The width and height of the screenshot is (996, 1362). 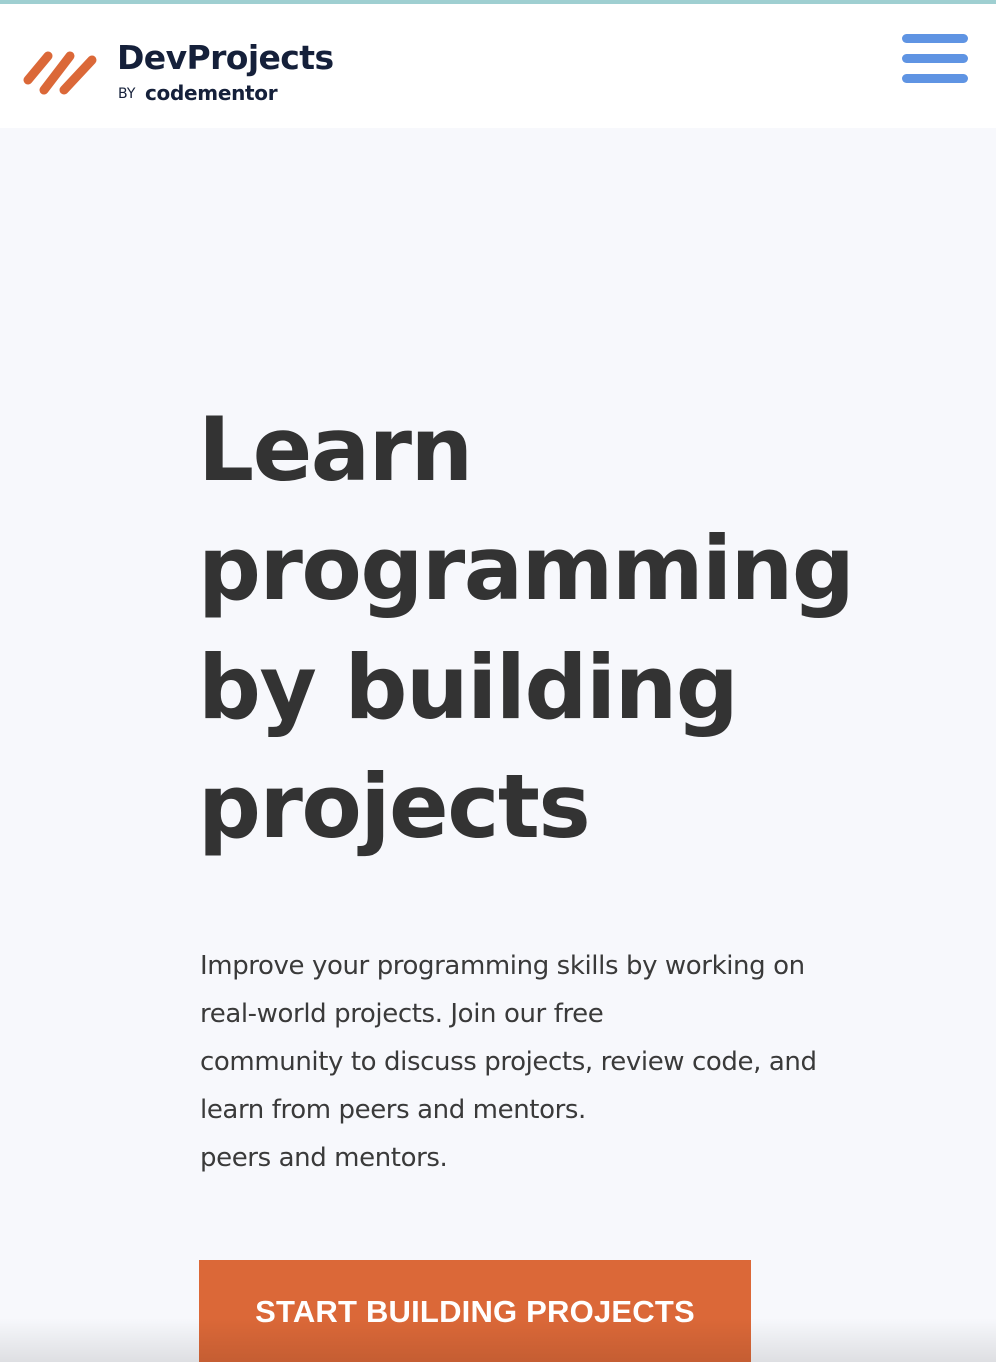 I want to click on hamburger-menu-button, so click(x=934, y=61).